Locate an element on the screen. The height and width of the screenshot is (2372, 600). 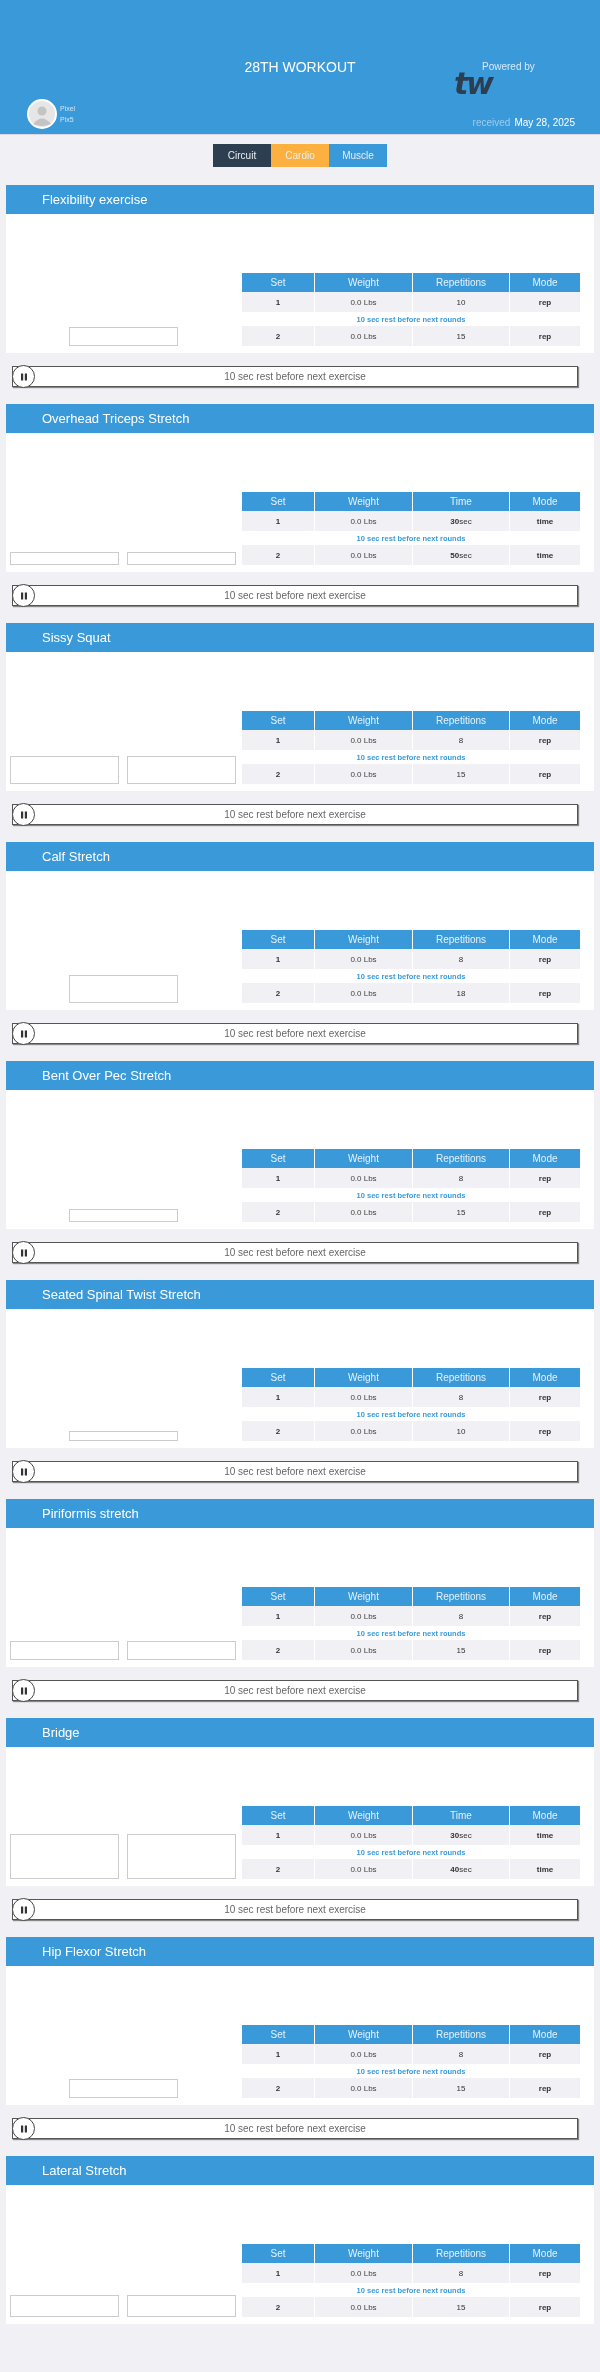
exercise-title: Flexibility exercise is located at coordinates (300, 199).